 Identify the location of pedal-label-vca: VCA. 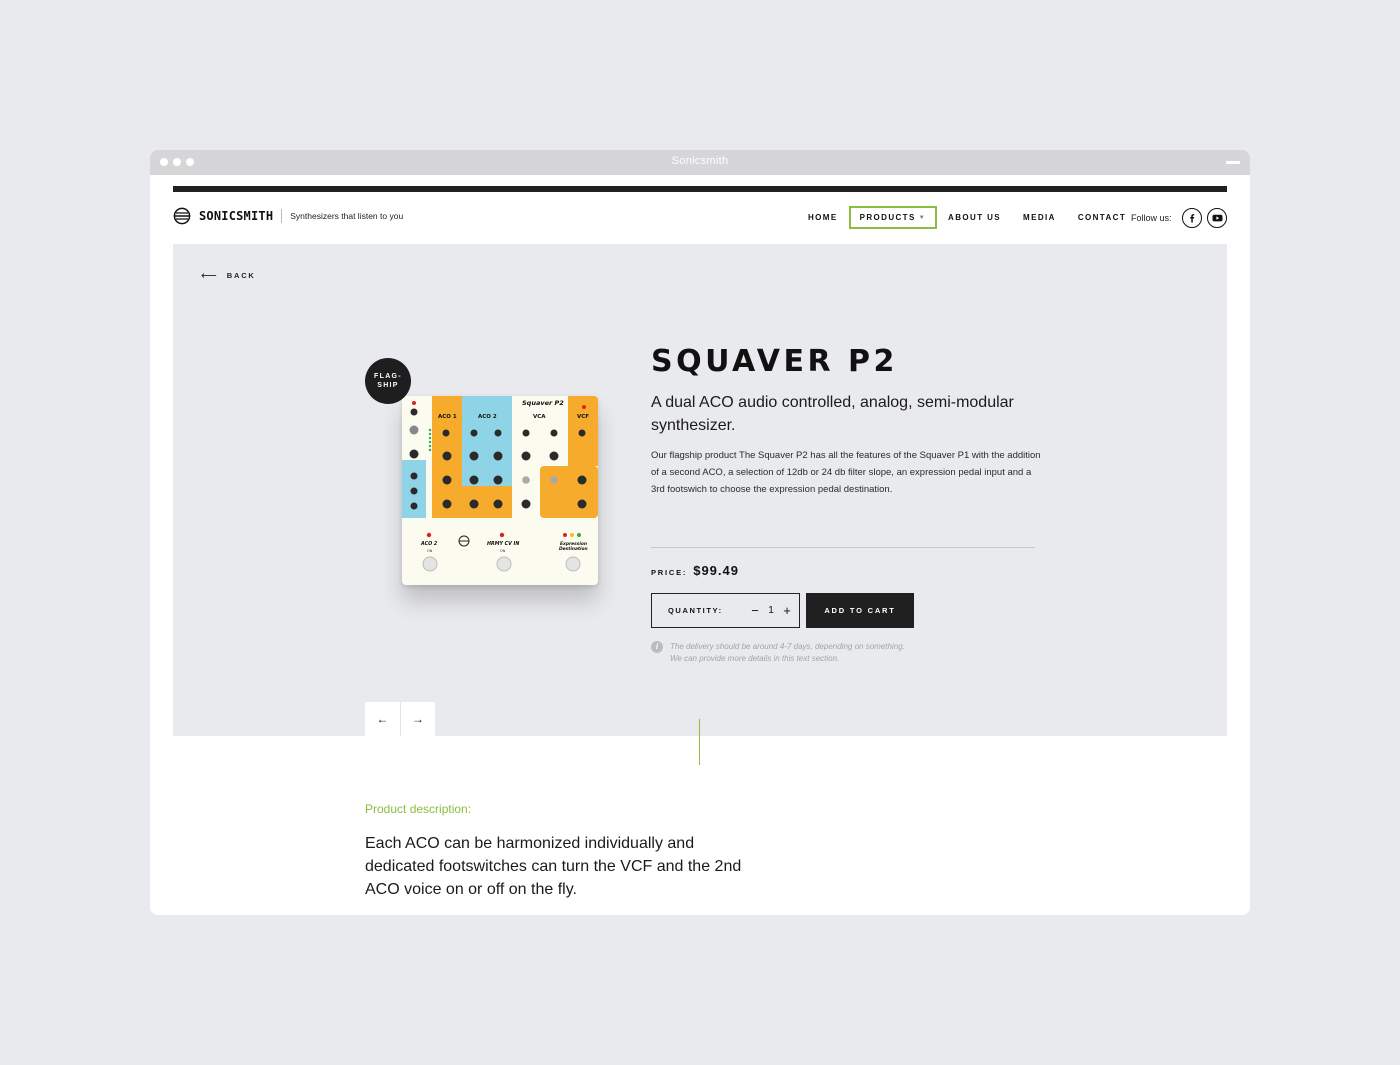
(539, 417).